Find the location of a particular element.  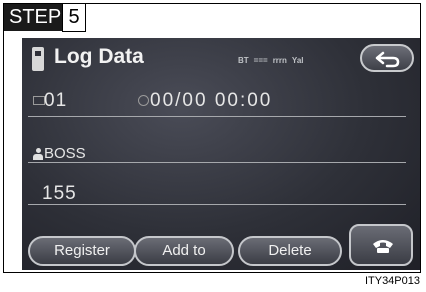

step-label: STEP is located at coordinates (33, 17).